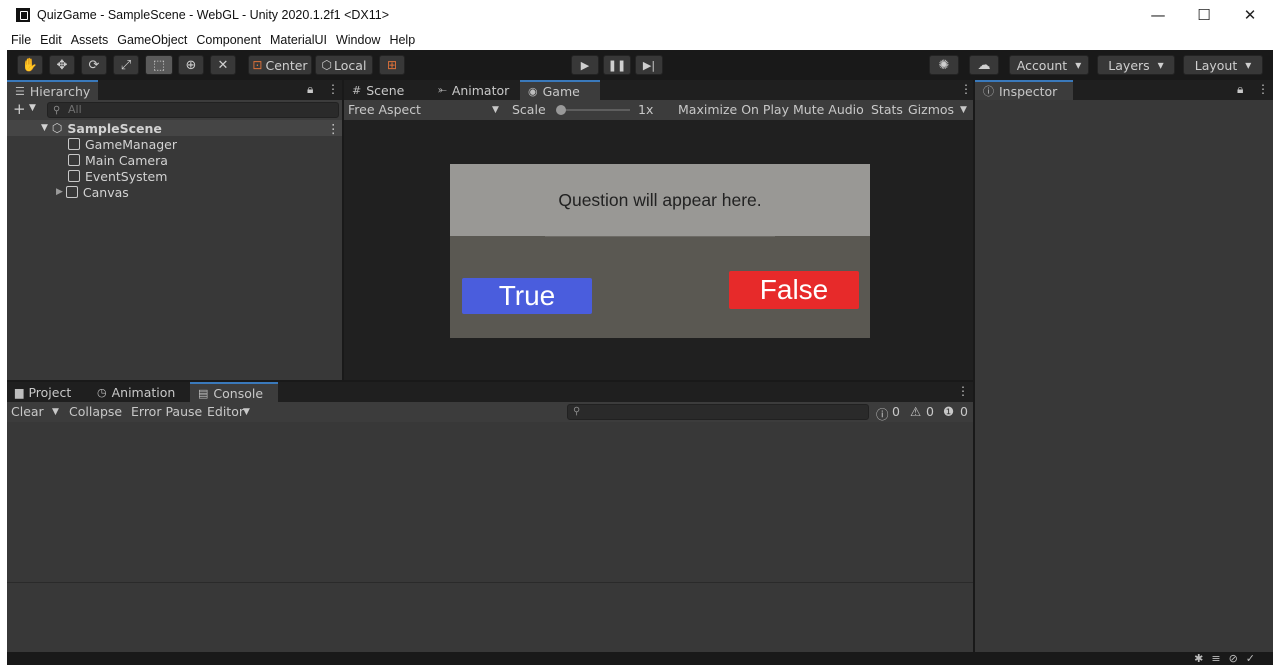 The width and height of the screenshot is (1280, 665). Describe the element at coordinates (60, 91) in the screenshot. I see `hierarchy-title: Hierarchy` at that location.